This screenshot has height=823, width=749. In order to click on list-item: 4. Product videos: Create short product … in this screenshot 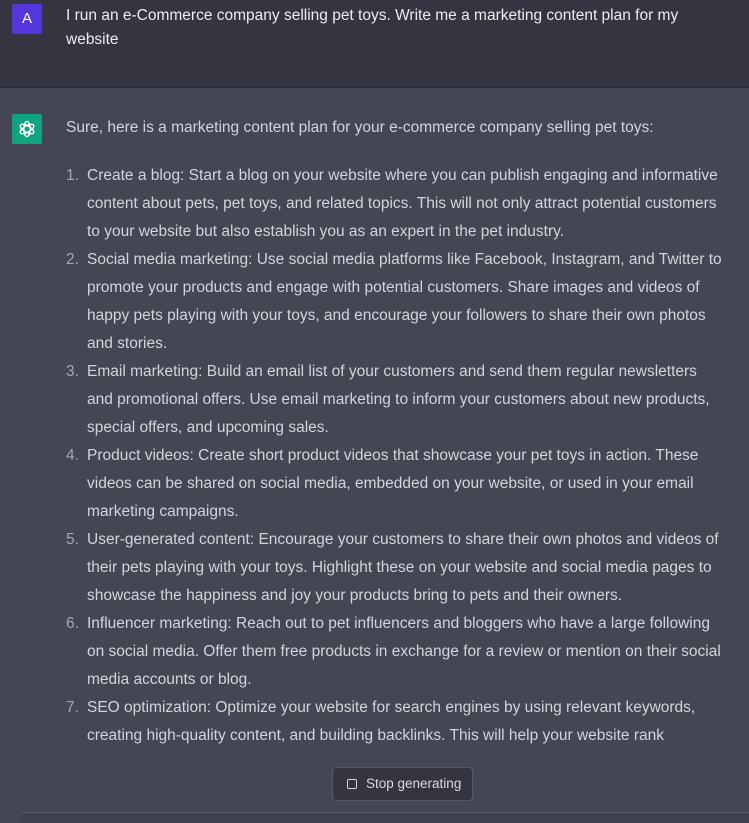, I will do `click(396, 484)`.